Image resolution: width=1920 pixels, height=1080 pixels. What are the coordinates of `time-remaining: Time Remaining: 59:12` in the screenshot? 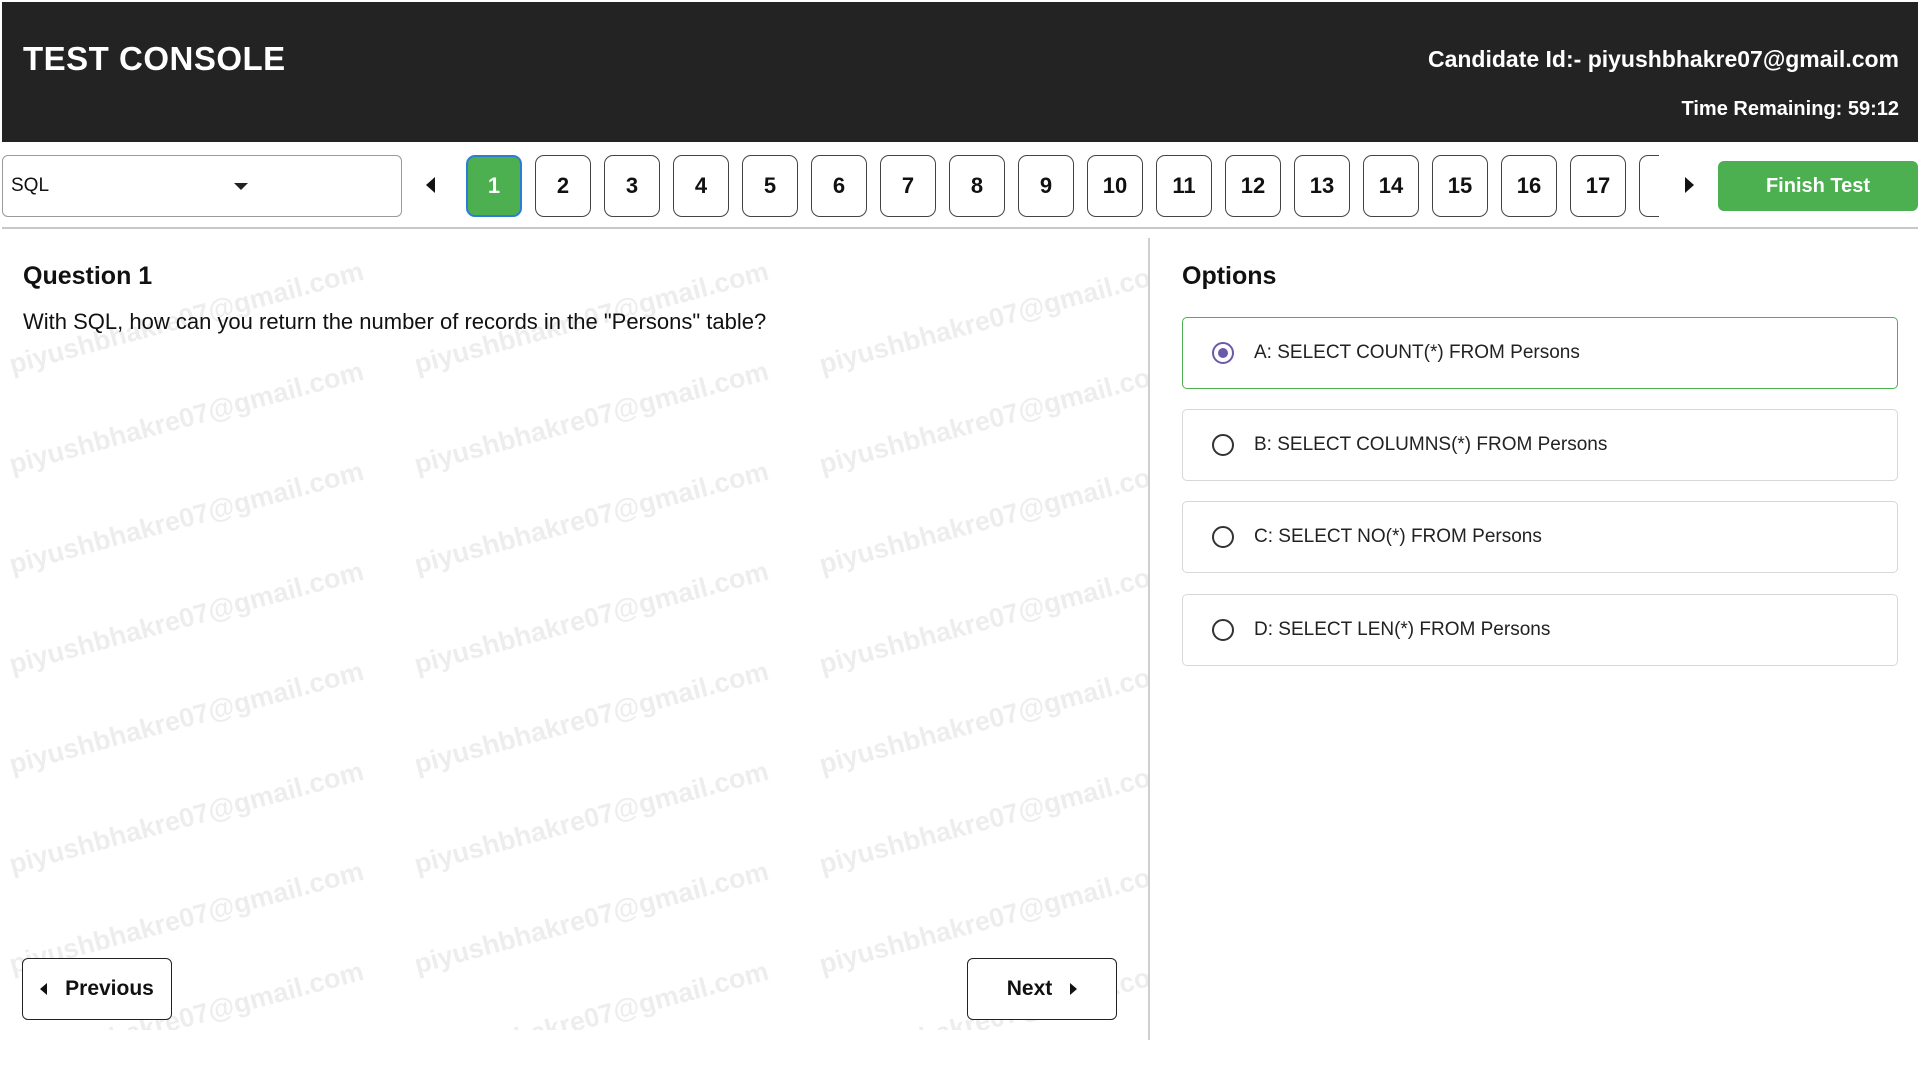 It's located at (1790, 109).